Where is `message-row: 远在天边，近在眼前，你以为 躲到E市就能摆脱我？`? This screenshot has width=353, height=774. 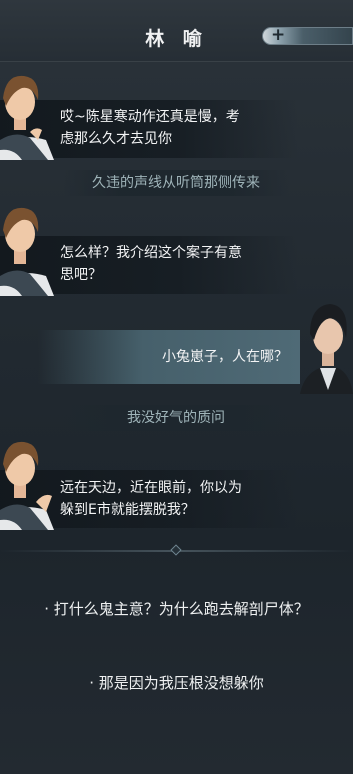
message-row: 远在天边，近在眼前，你以为 躲到E市就能摆脱我？ is located at coordinates (176, 480).